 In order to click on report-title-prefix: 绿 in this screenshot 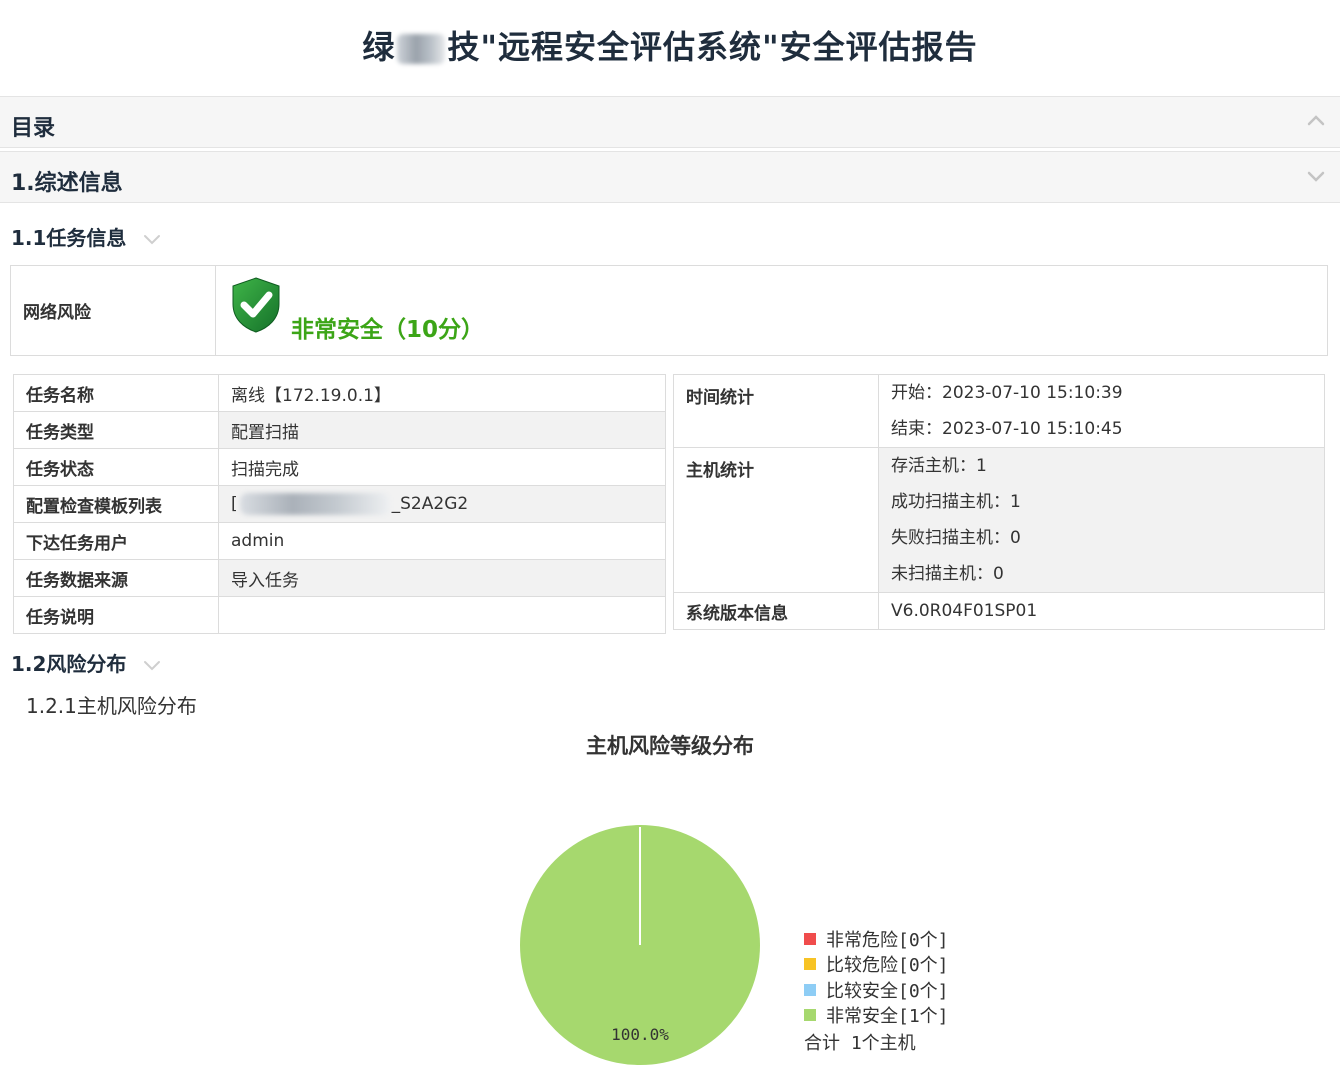, I will do `click(379, 47)`.